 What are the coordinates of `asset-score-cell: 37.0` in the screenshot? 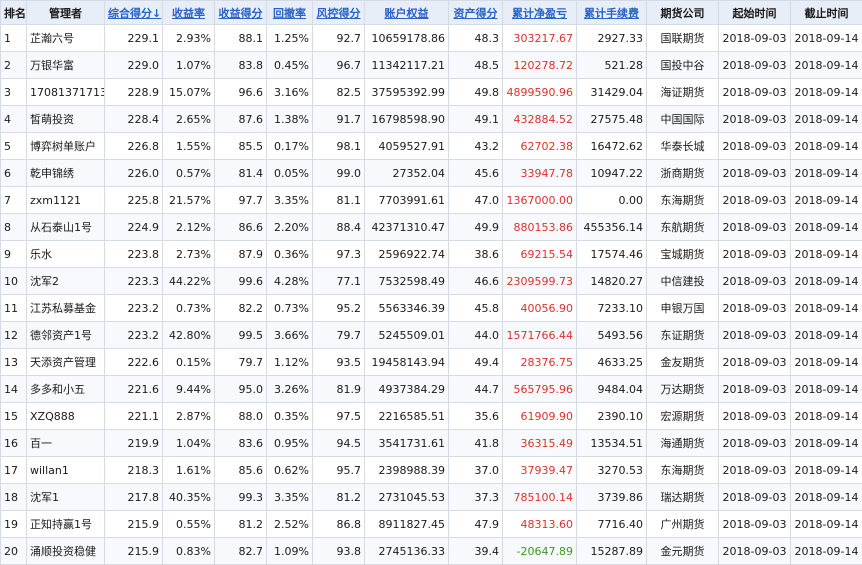 It's located at (476, 470).